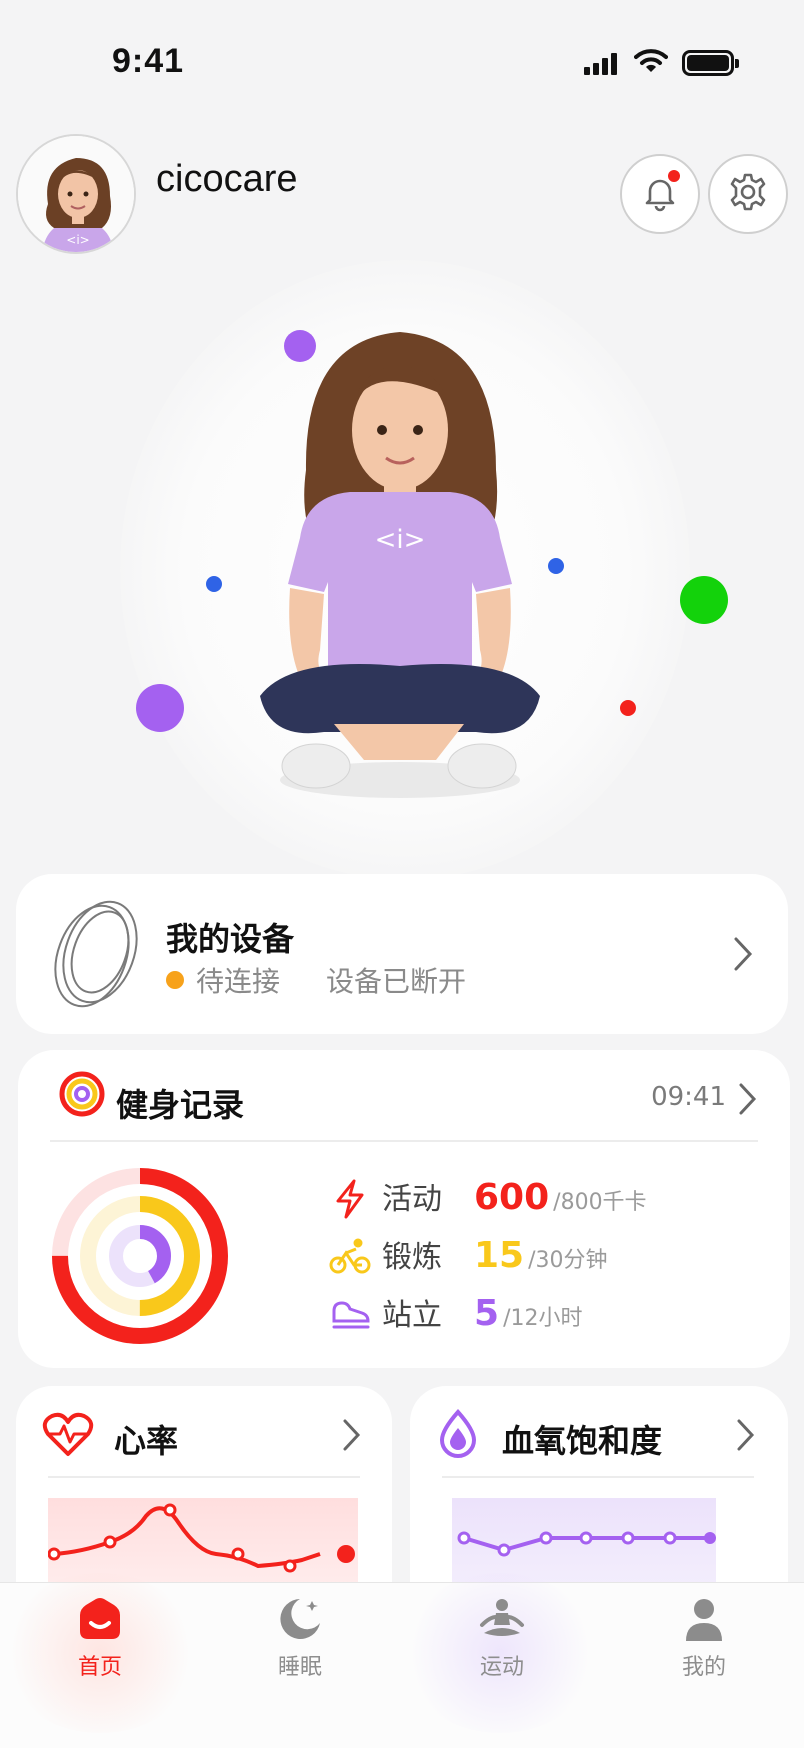 The height and width of the screenshot is (1748, 804). I want to click on avatar: <i>, so click(76, 194).